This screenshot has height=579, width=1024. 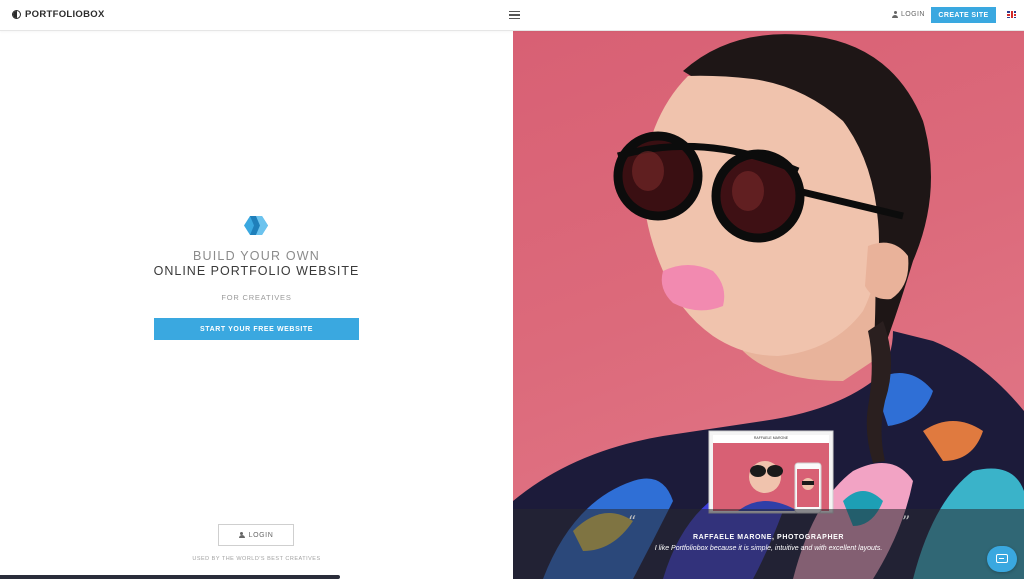 I want to click on quote-close-icon: ”, so click(x=906, y=521).